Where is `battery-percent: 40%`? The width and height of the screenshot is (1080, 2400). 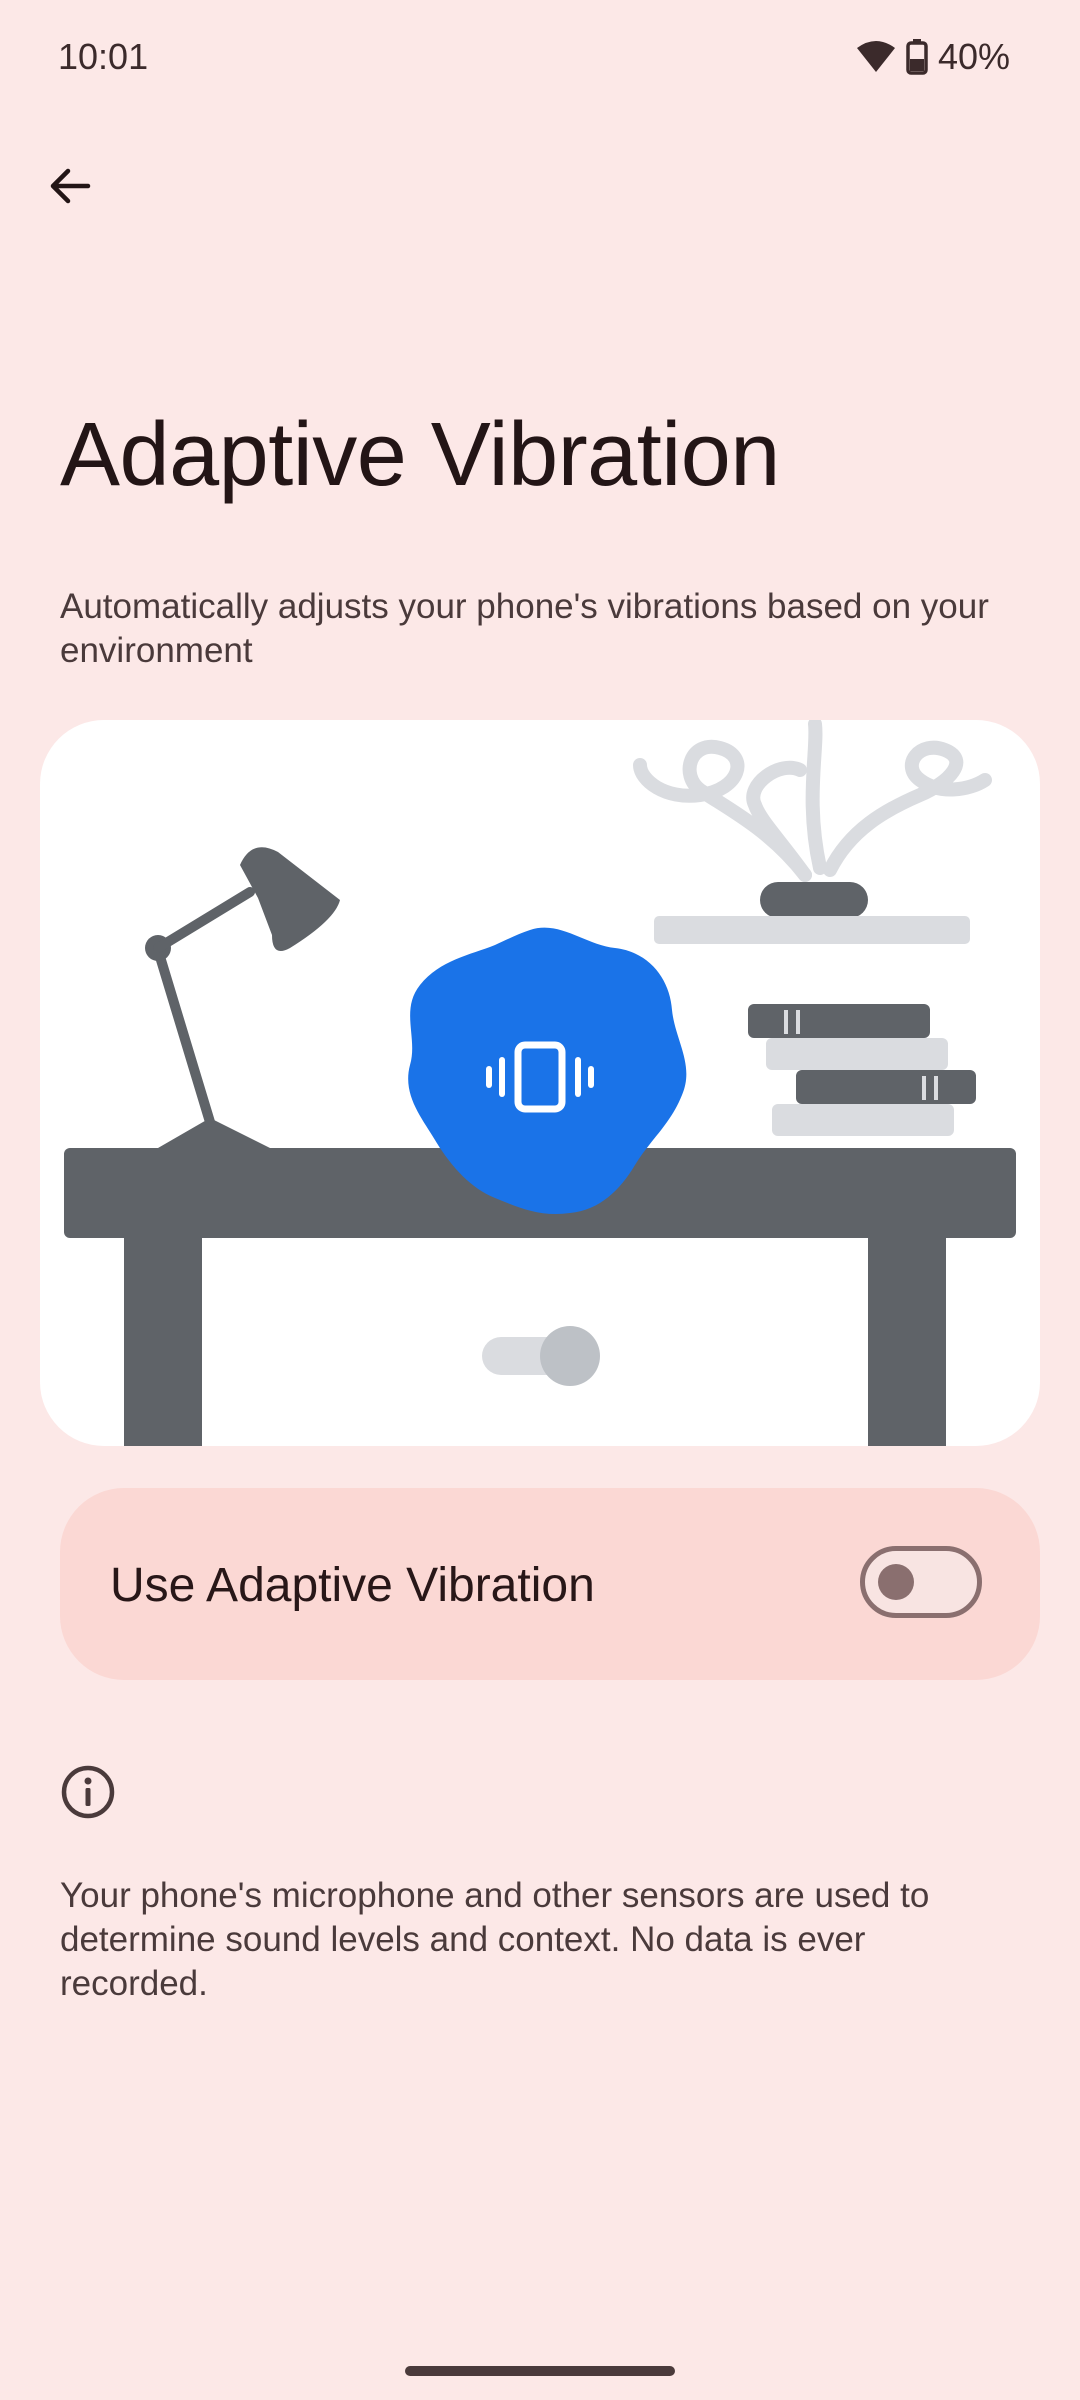 battery-percent: 40% is located at coordinates (973, 56).